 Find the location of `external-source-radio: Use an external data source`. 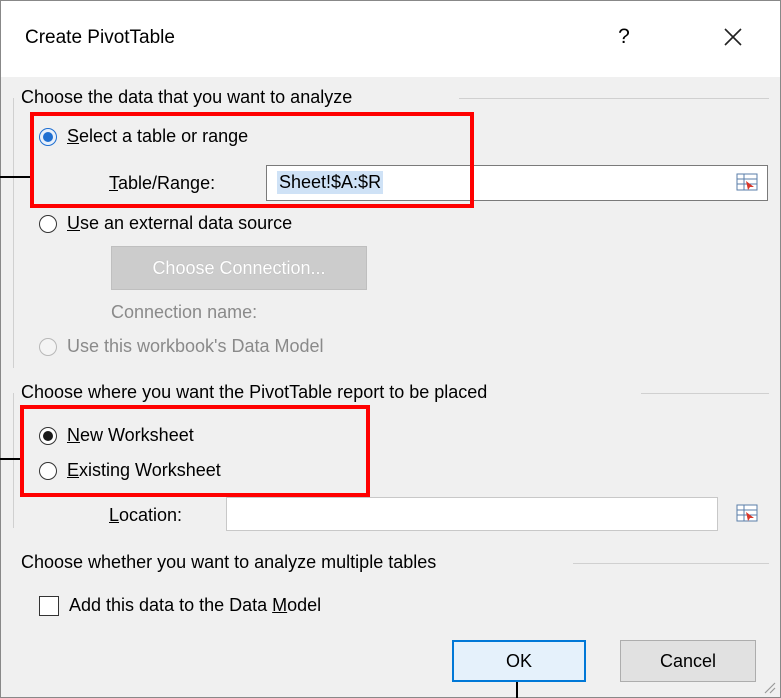

external-source-radio: Use an external data source is located at coordinates (165, 223).